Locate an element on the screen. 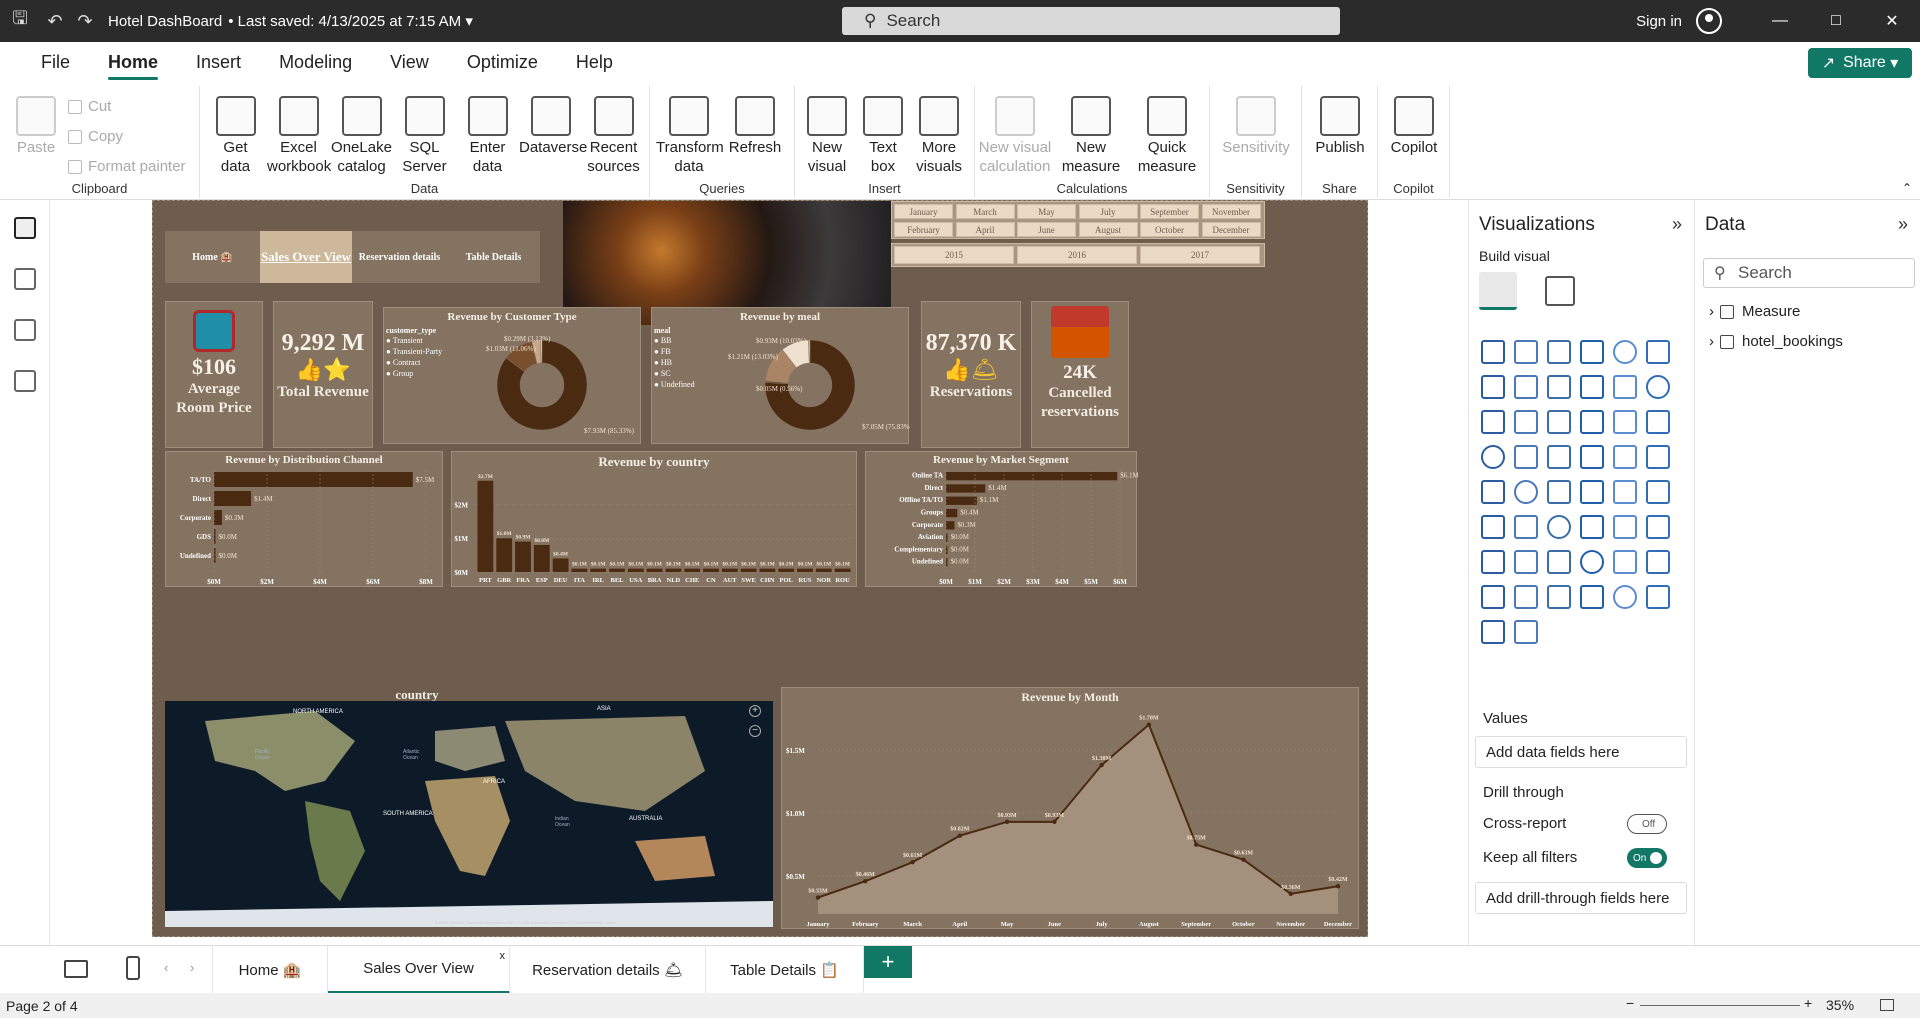 The image size is (1920, 1018). year-slicer-option: 2017 is located at coordinates (1200, 255).